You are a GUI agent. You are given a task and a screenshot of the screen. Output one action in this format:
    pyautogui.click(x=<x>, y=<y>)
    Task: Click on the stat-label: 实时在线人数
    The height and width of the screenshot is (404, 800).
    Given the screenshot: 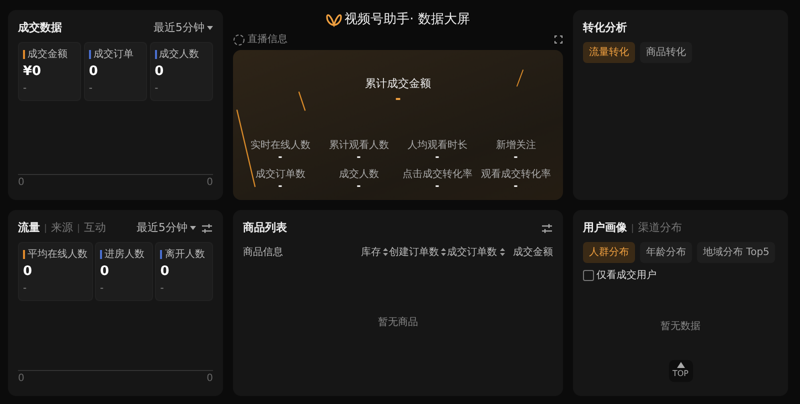 What is the action you would take?
    pyautogui.click(x=280, y=145)
    